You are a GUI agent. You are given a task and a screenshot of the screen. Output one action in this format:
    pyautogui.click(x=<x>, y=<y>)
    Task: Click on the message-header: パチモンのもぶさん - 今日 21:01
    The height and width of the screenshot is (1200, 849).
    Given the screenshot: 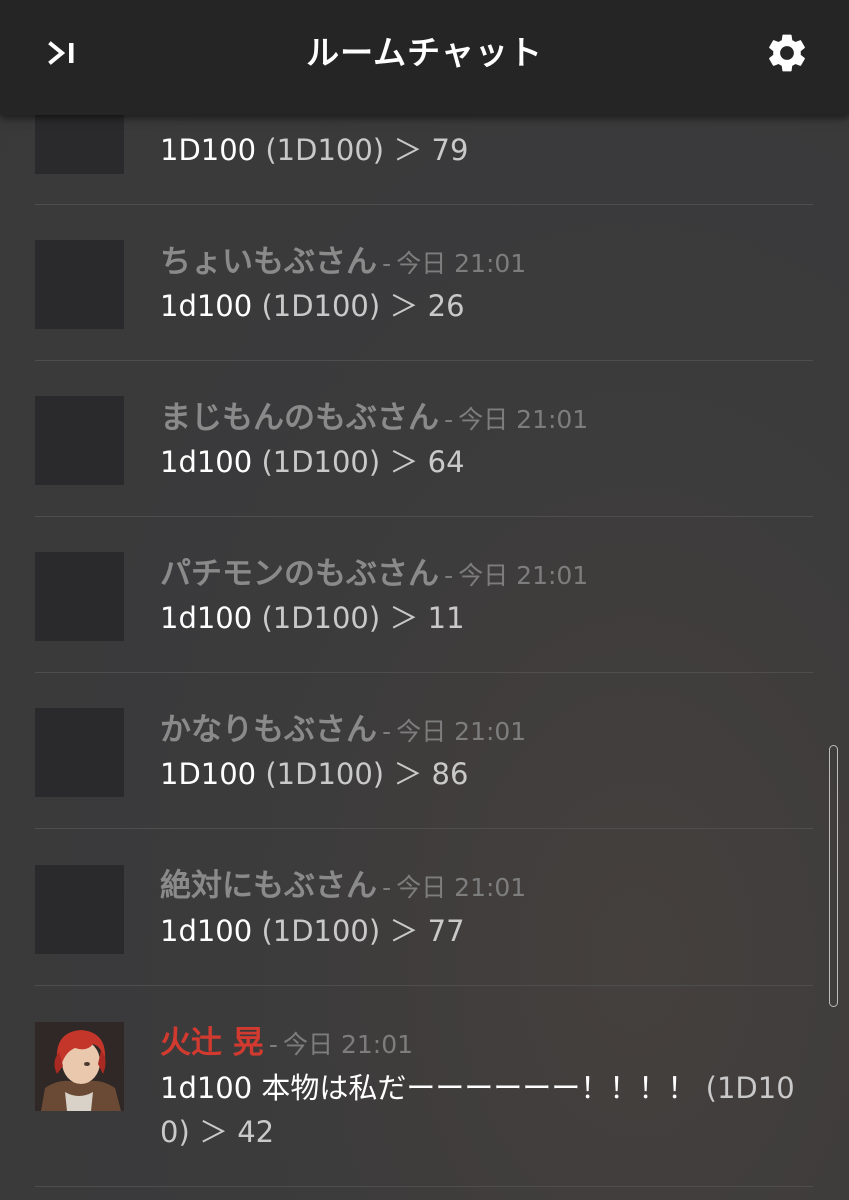 What is the action you would take?
    pyautogui.click(x=374, y=576)
    